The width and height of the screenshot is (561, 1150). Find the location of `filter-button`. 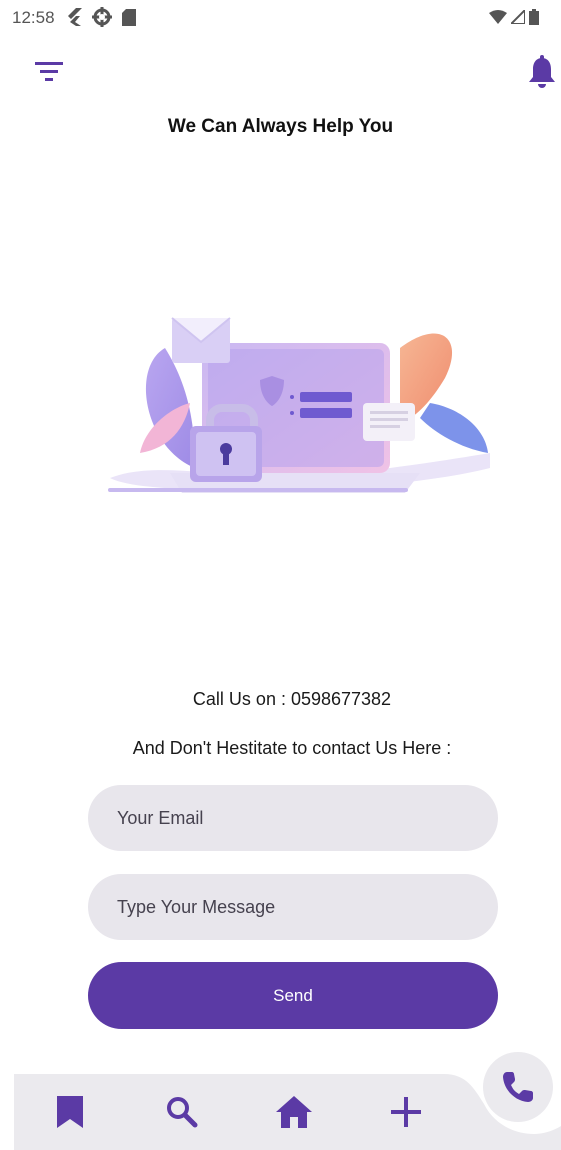

filter-button is located at coordinates (49, 73).